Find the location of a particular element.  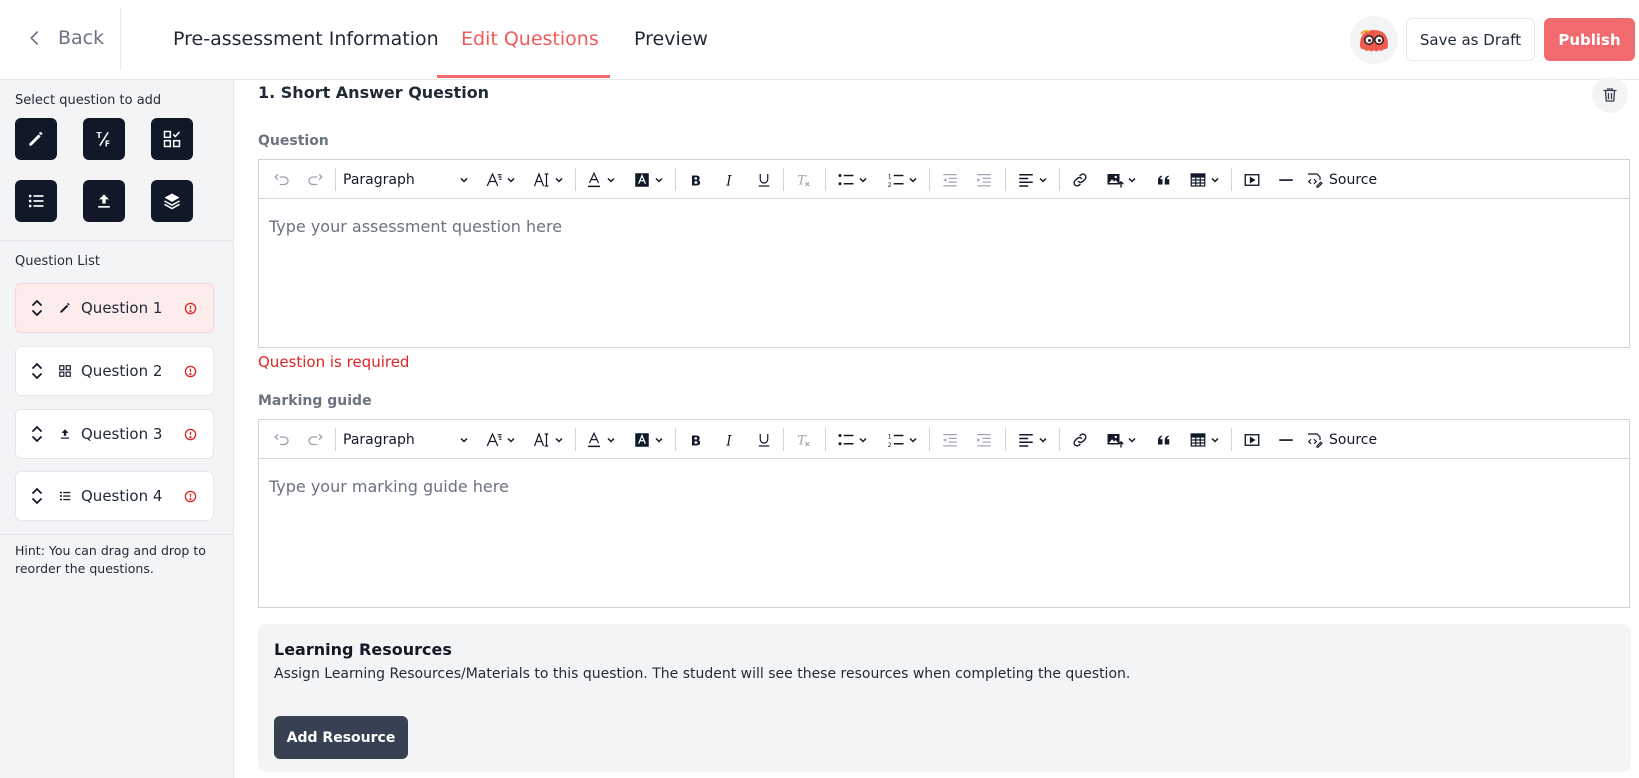

save-as-draft-button: Save as Draft is located at coordinates (1470, 39).